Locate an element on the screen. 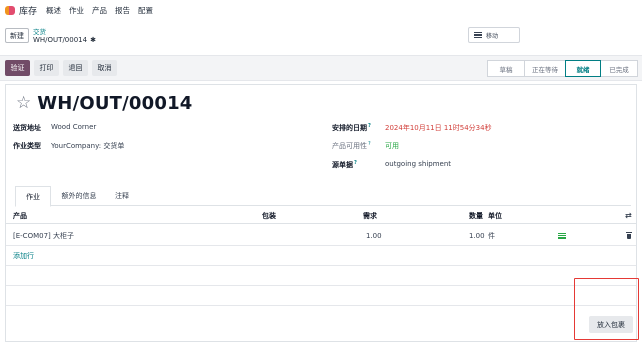 This screenshot has height=344, width=642. operation-type-label: 作业类型 is located at coordinates (27, 146).